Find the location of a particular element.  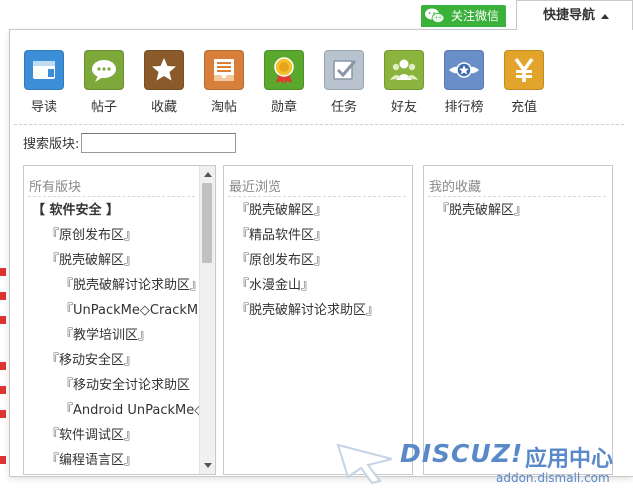

nav-item-guide: 导读 is located at coordinates (44, 82).